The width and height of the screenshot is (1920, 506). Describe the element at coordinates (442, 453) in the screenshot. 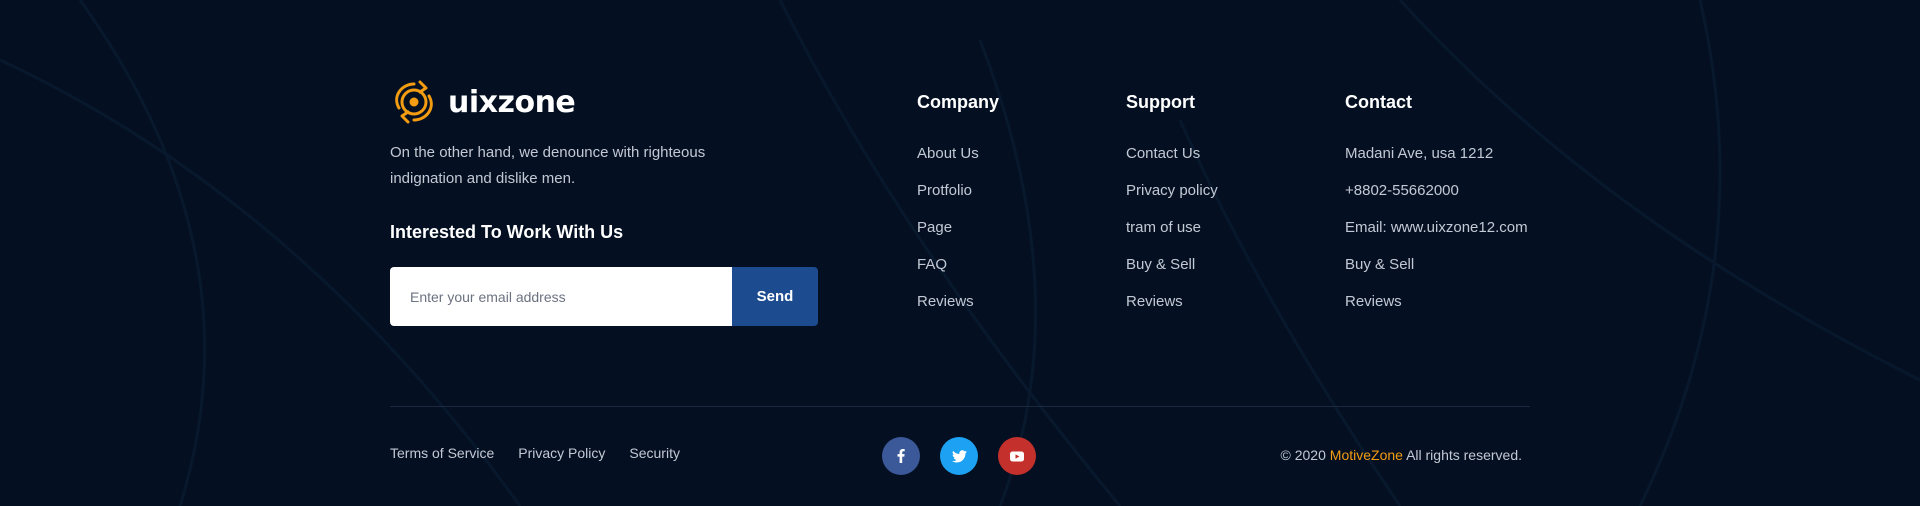

I see `terms-of-service-link: Terms of Service` at that location.